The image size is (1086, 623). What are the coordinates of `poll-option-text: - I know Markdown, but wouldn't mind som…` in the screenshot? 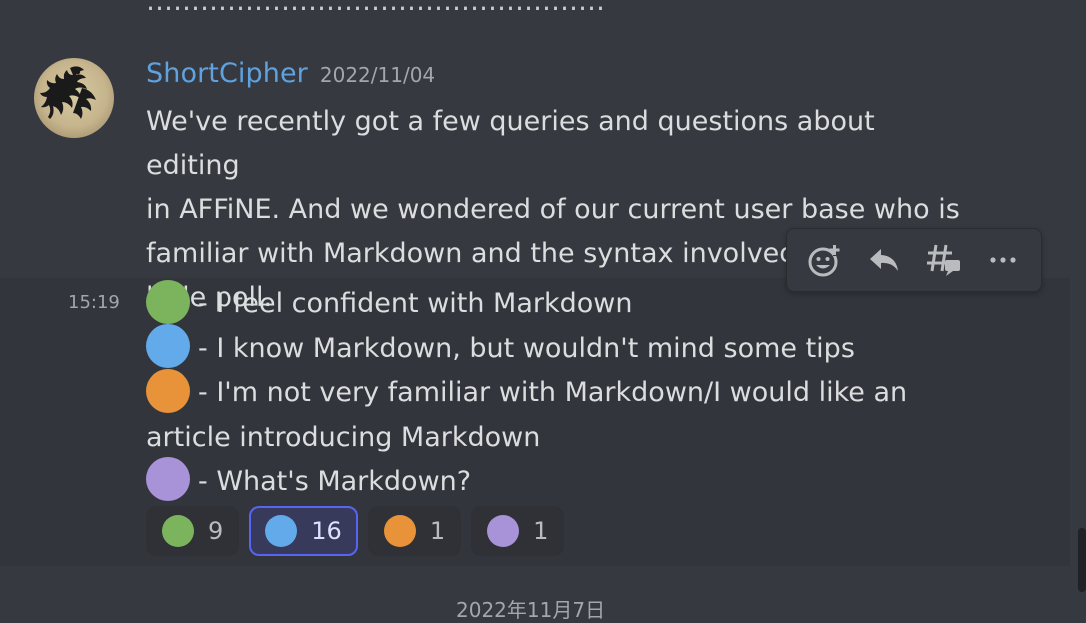 It's located at (526, 348).